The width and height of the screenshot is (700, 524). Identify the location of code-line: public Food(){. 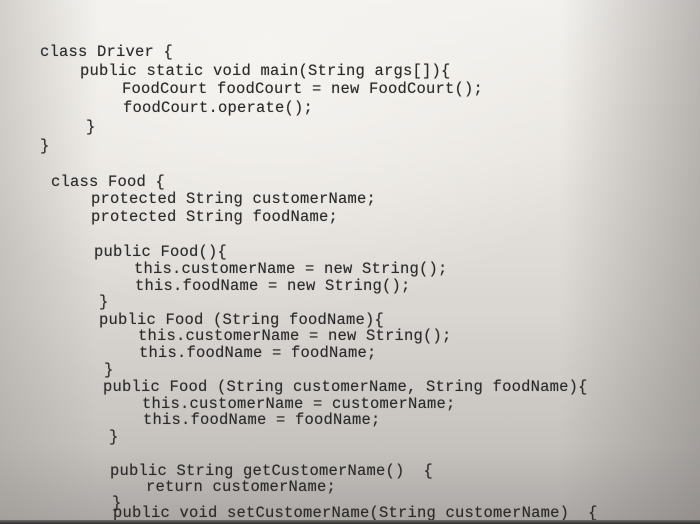
(161, 252).